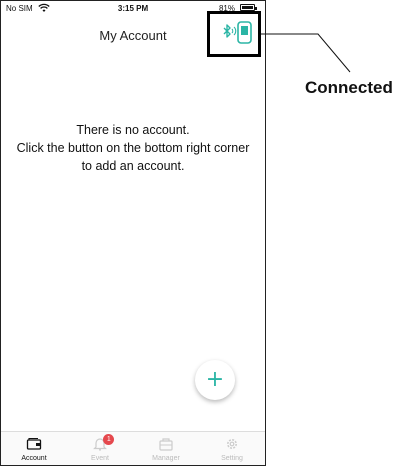 The image size is (413, 468). What do you see at coordinates (166, 444) in the screenshot?
I see `manager-icon` at bounding box center [166, 444].